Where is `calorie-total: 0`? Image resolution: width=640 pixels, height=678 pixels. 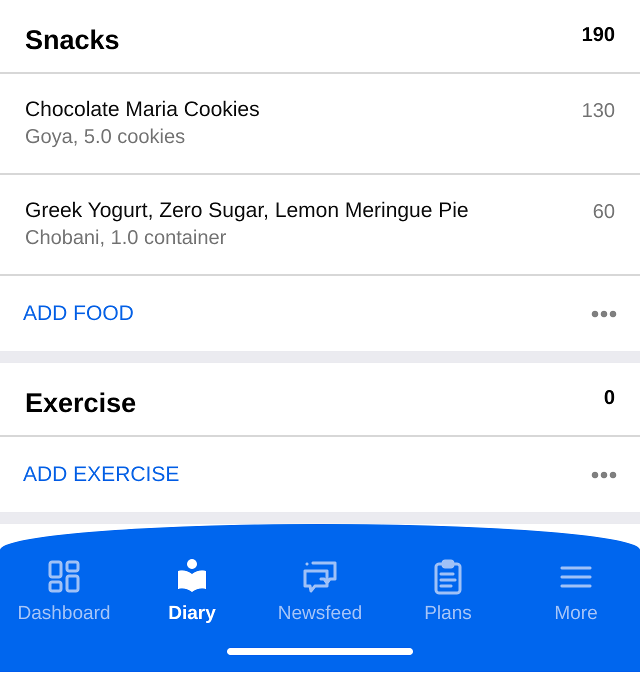 calorie-total: 0 is located at coordinates (609, 398).